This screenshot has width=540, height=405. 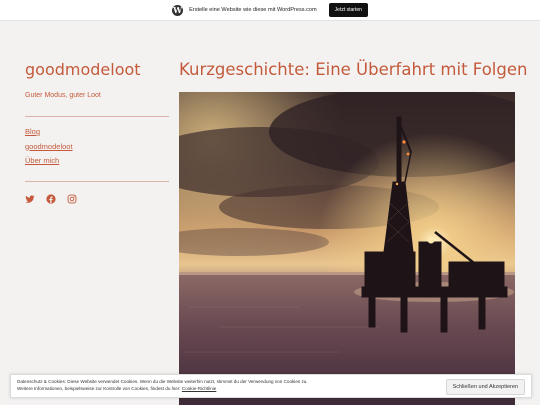 What do you see at coordinates (83, 69) in the screenshot?
I see `site-title: goodmodeloot` at bounding box center [83, 69].